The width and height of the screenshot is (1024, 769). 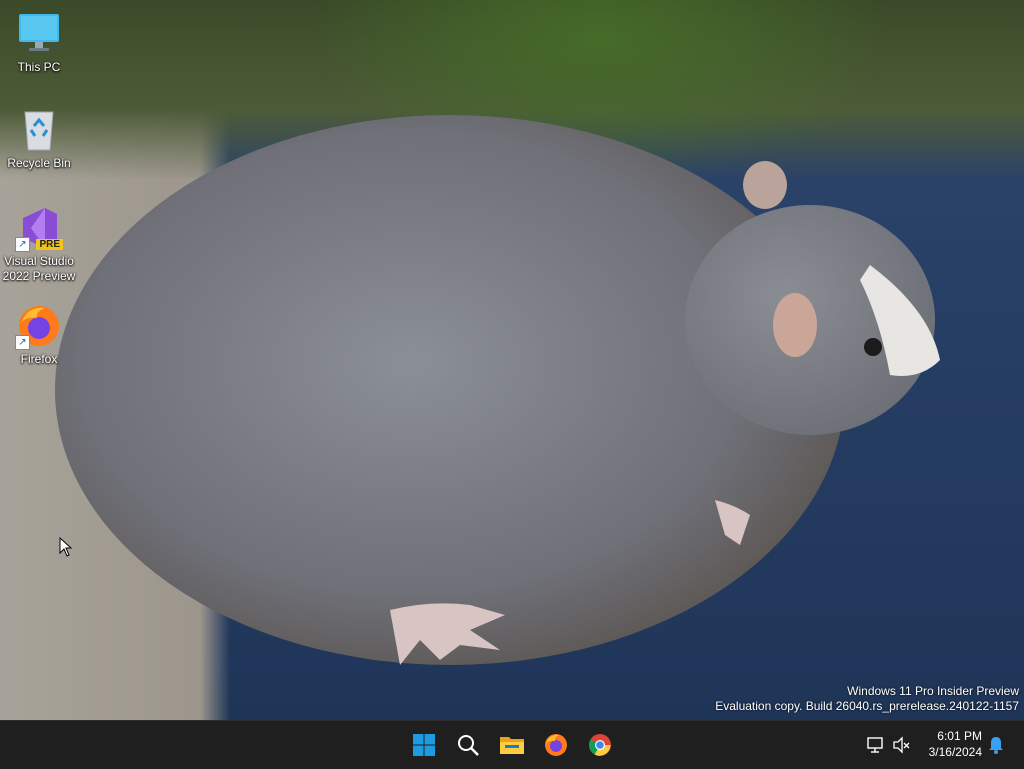 What do you see at coordinates (876, 745) in the screenshot?
I see `network-icon` at bounding box center [876, 745].